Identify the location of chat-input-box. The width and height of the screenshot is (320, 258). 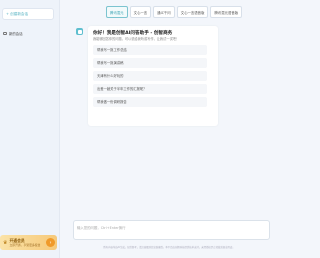
(171, 230).